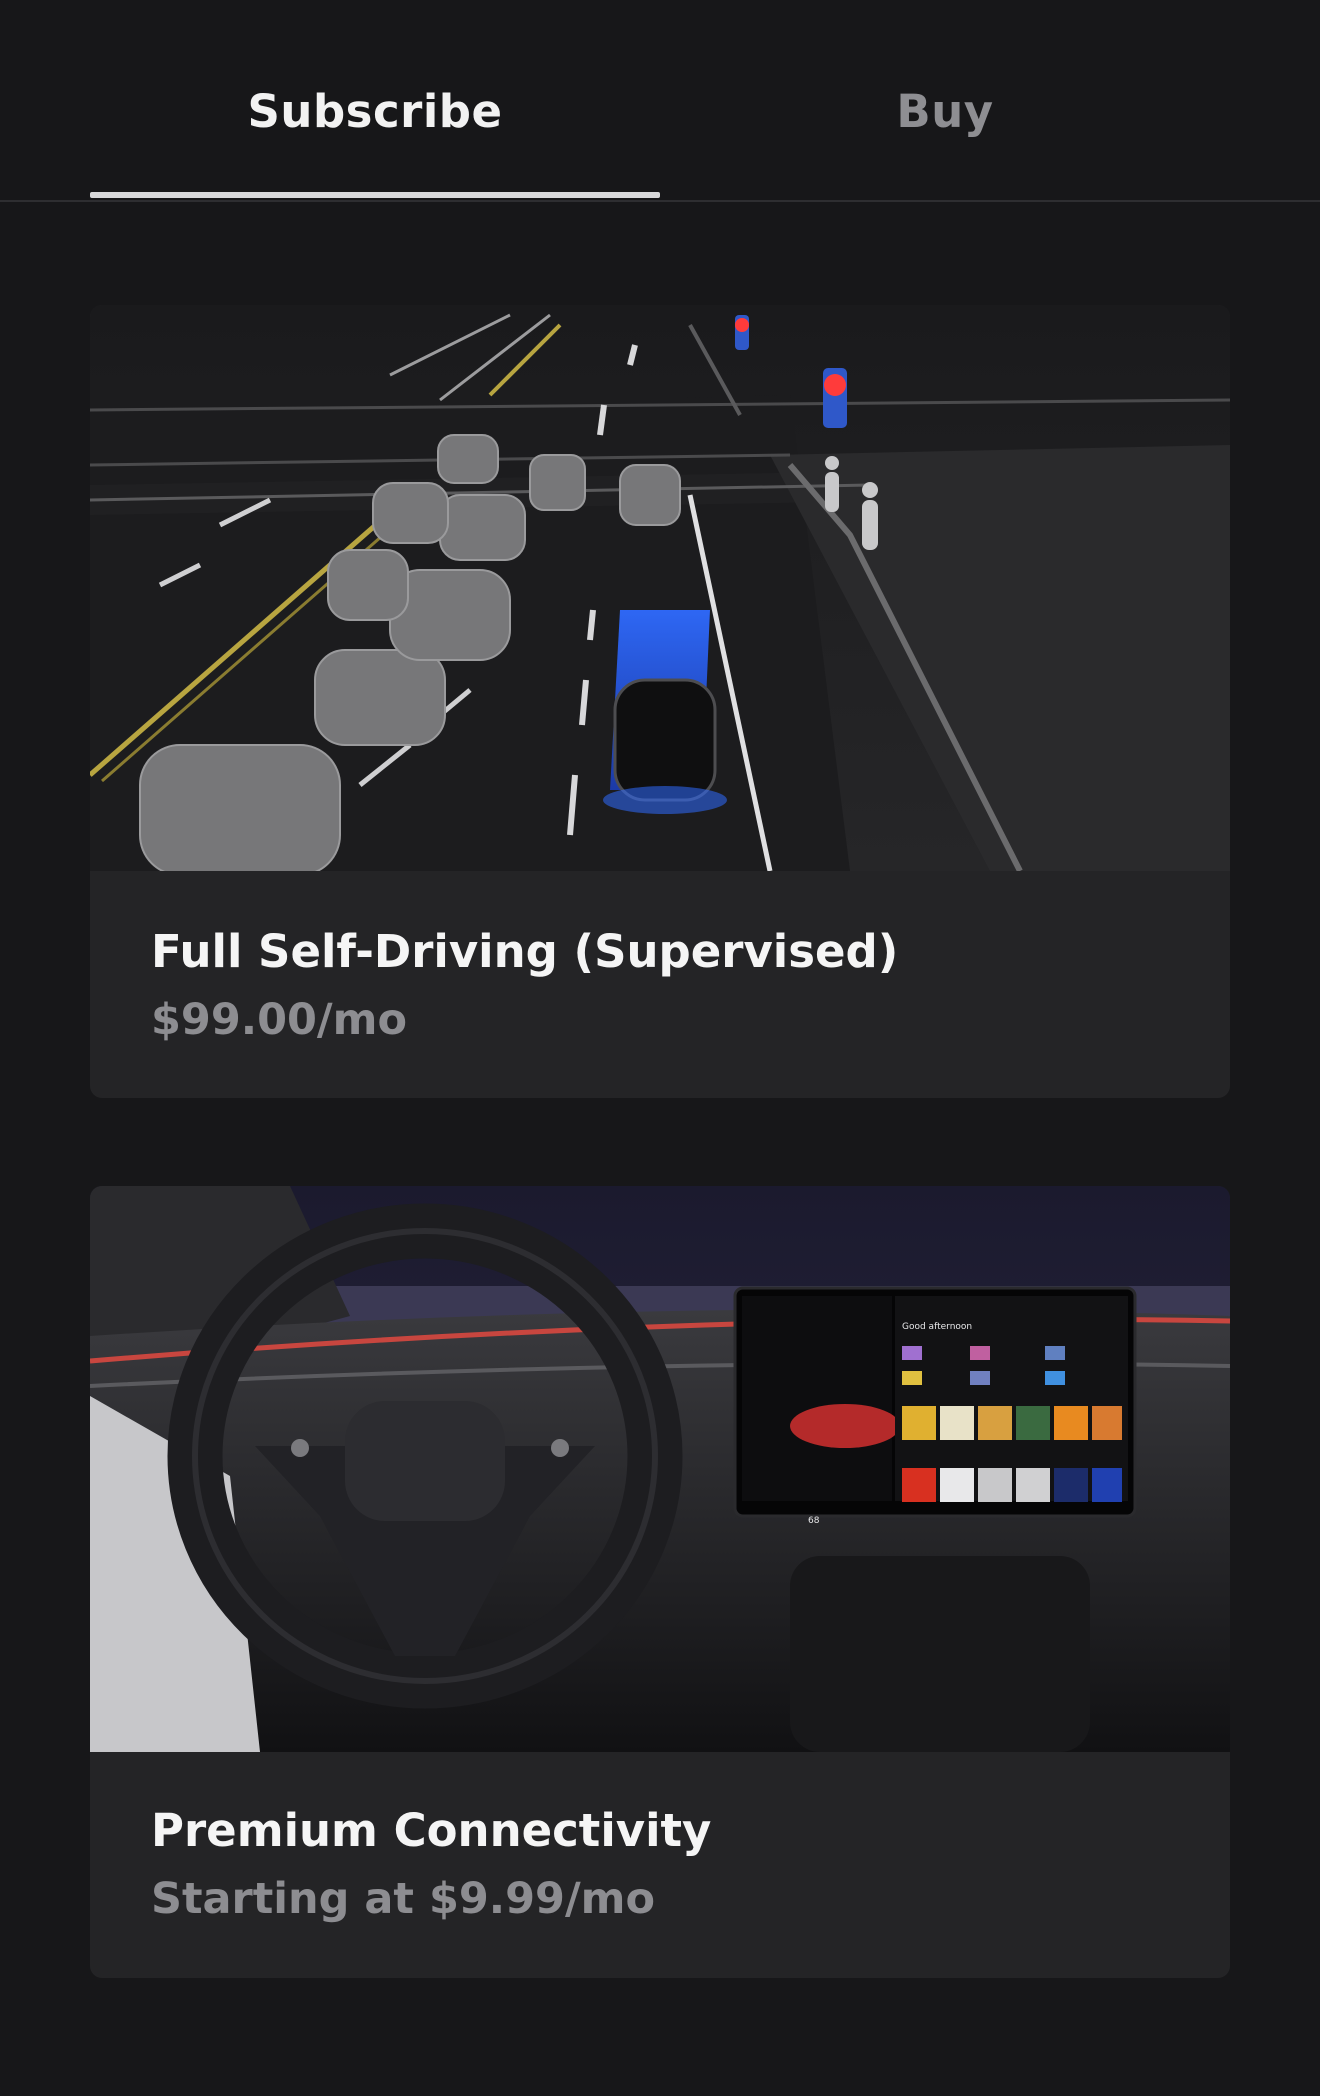 The height and width of the screenshot is (2096, 1320). What do you see at coordinates (525, 951) in the screenshot?
I see `card-title: Full Self-Driving (Supervised)` at bounding box center [525, 951].